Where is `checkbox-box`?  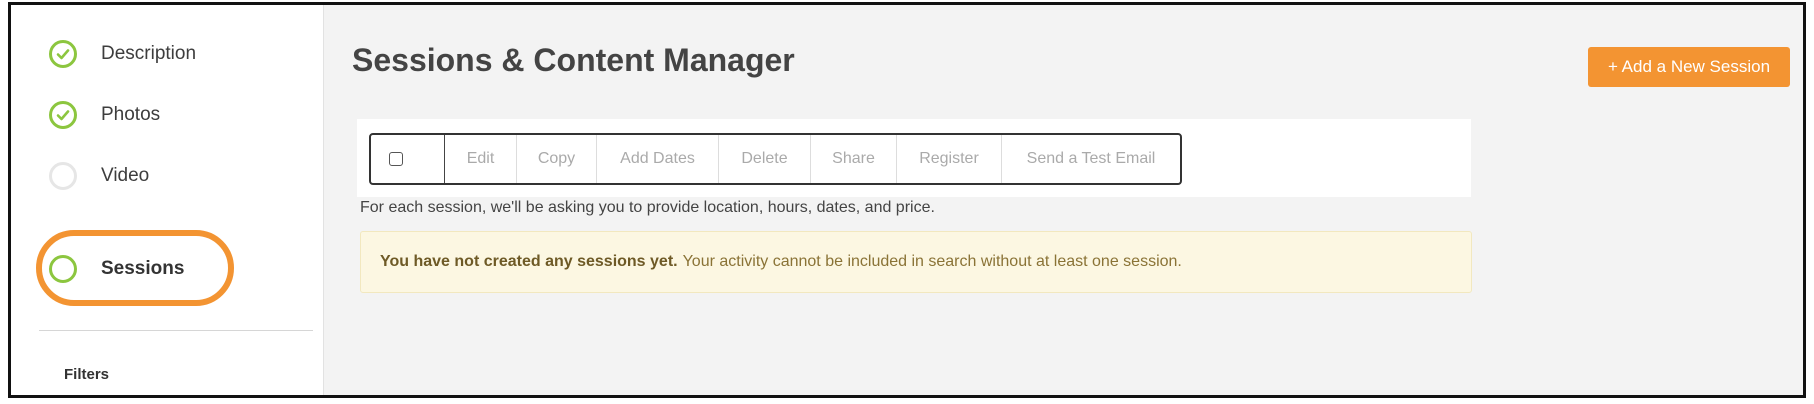 checkbox-box is located at coordinates (395, 159).